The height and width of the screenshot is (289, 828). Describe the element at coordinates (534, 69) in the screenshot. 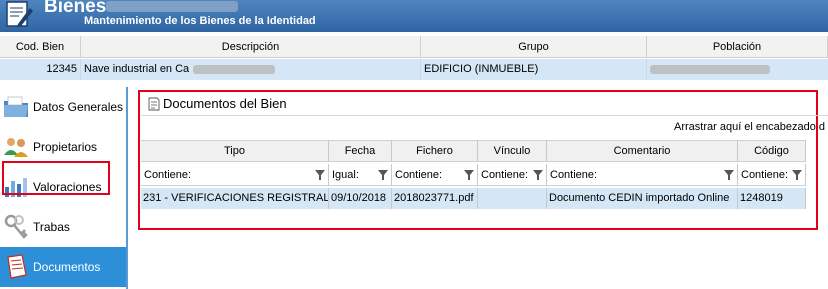

I see `cell-grupo: EDIFICIO (INMUEBLE)` at that location.